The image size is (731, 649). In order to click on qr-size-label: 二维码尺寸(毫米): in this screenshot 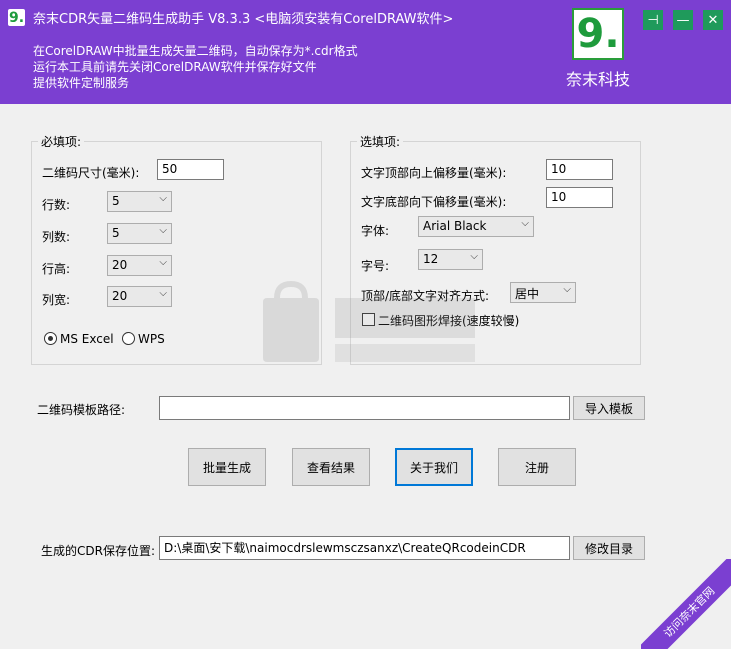, I will do `click(91, 173)`.